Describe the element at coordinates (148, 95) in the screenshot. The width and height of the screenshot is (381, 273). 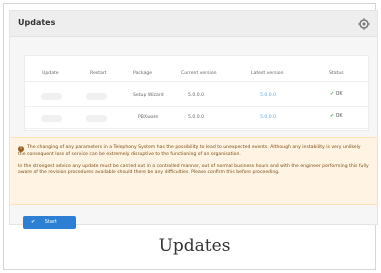
I see `package-name: Setup Wizard` at that location.